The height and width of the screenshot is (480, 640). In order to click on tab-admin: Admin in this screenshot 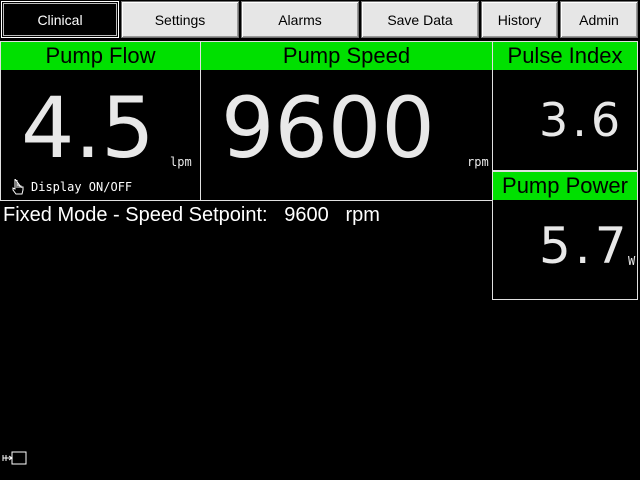, I will do `click(599, 19)`.